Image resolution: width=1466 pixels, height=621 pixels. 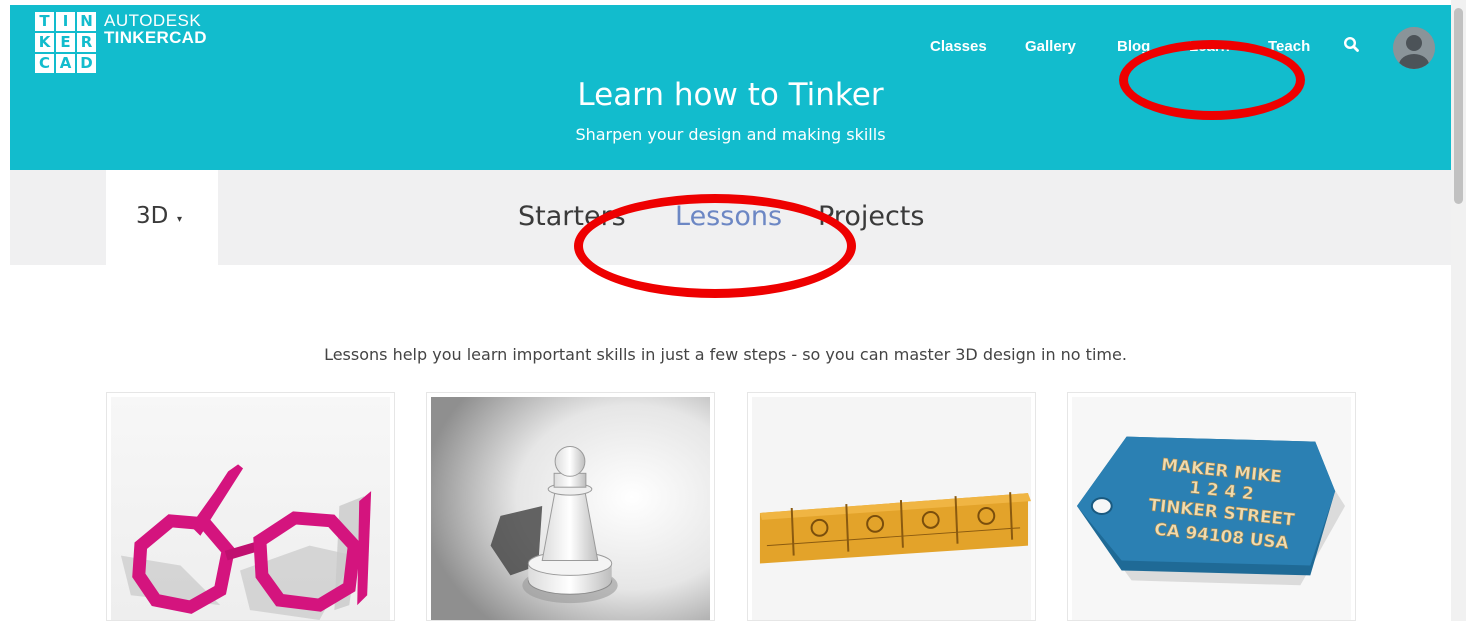 I want to click on lesson-card-pawn, so click(x=570, y=506).